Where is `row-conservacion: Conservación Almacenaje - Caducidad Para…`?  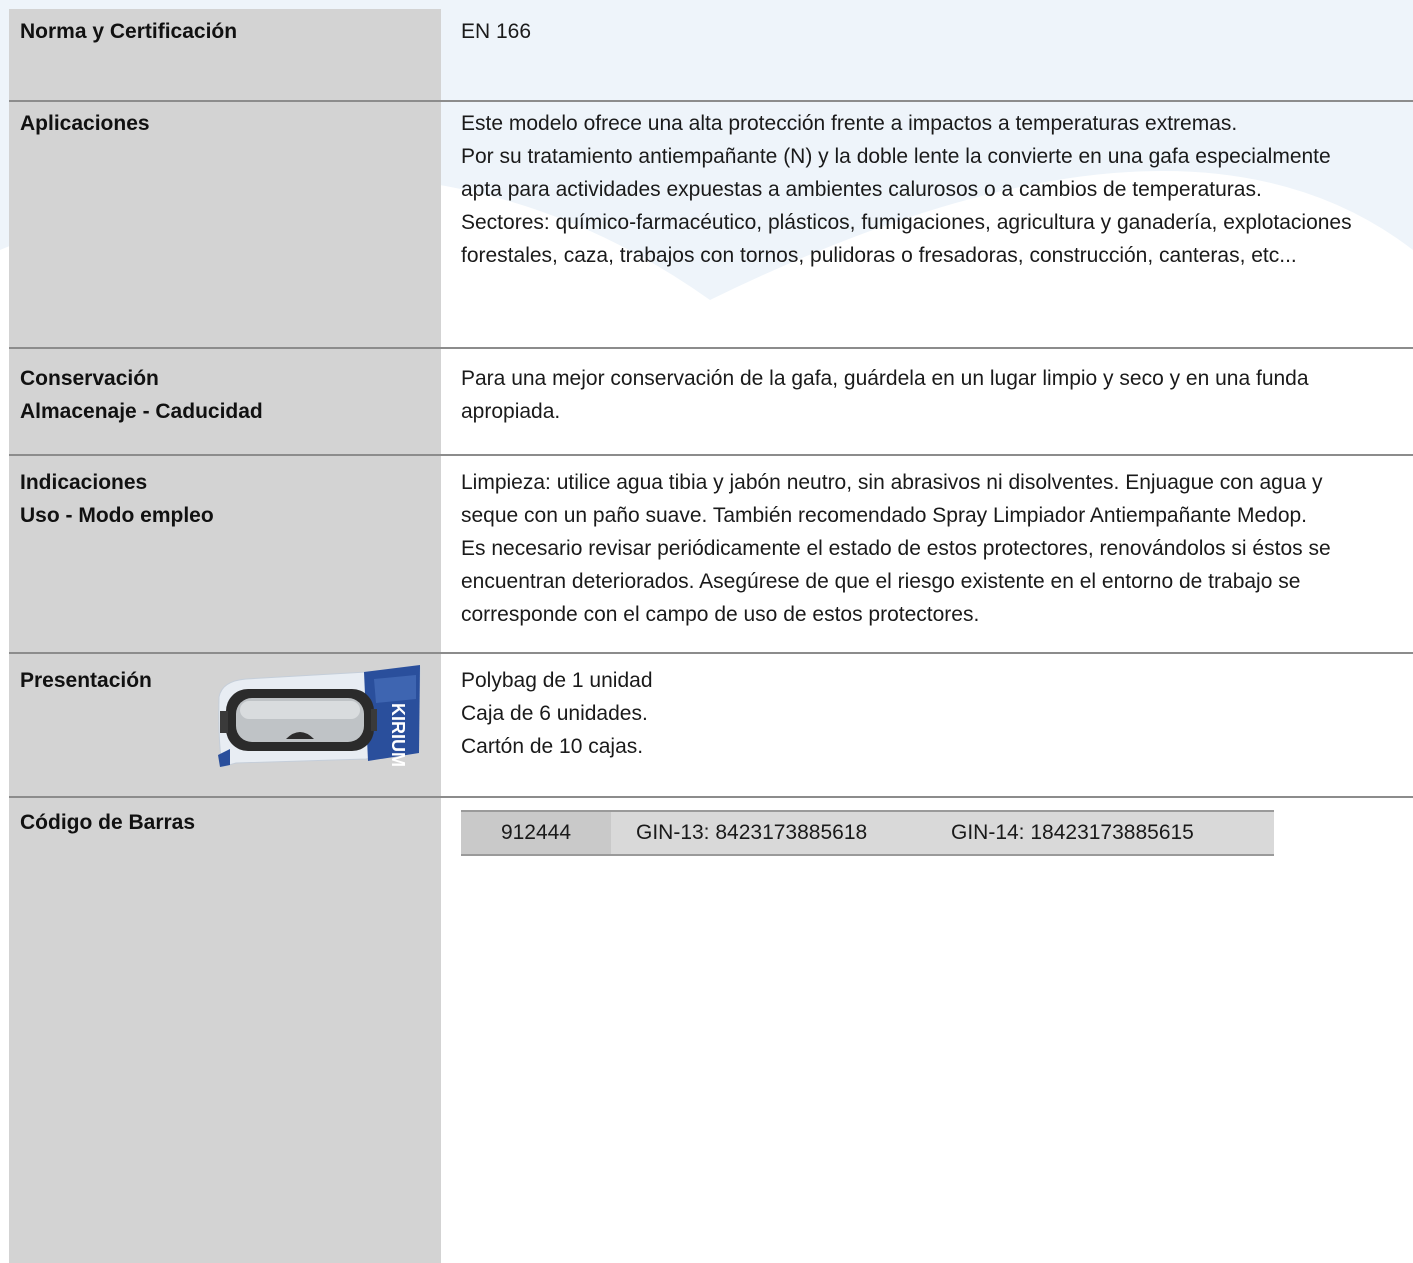 row-conservacion: Conservación Almacenaje - Caducidad Para… is located at coordinates (711, 401).